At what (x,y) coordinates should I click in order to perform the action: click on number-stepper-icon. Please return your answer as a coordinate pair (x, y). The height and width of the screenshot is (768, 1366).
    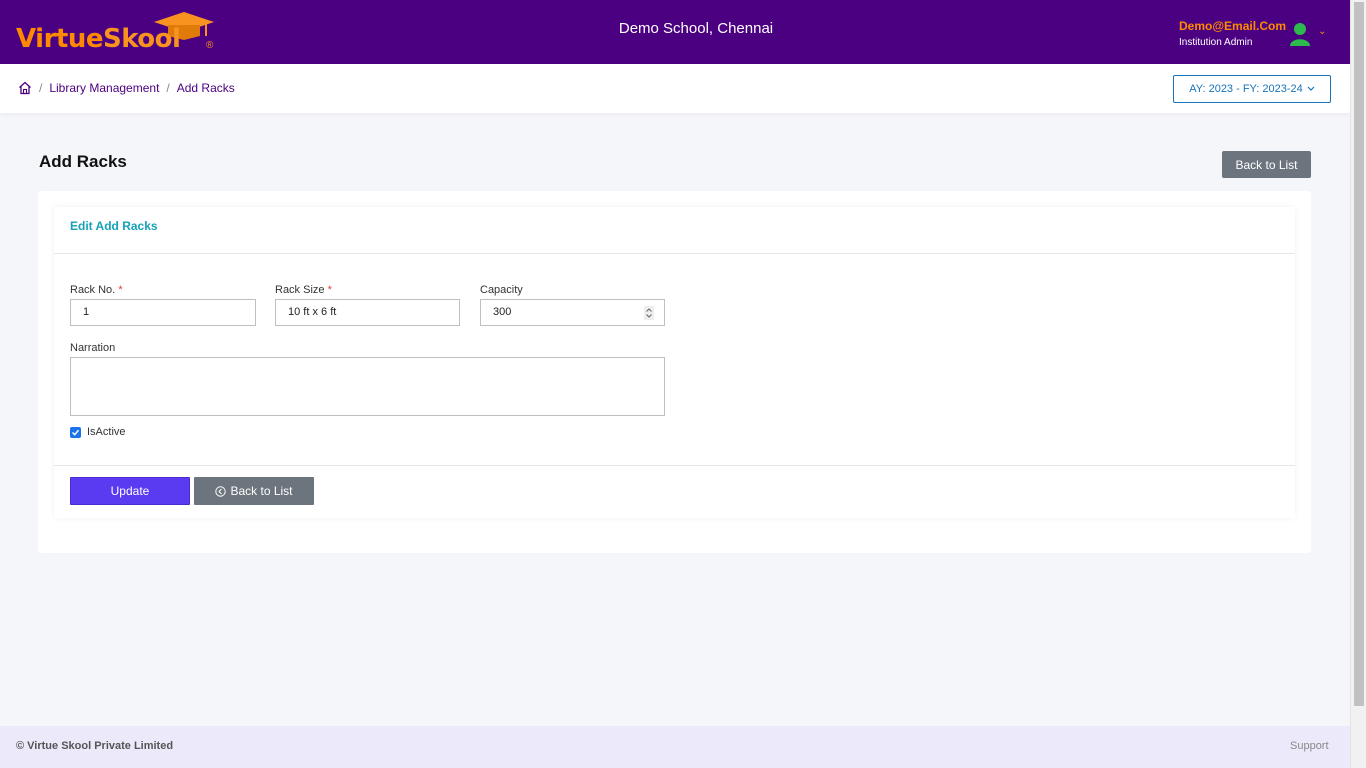
    Looking at the image, I should click on (649, 313).